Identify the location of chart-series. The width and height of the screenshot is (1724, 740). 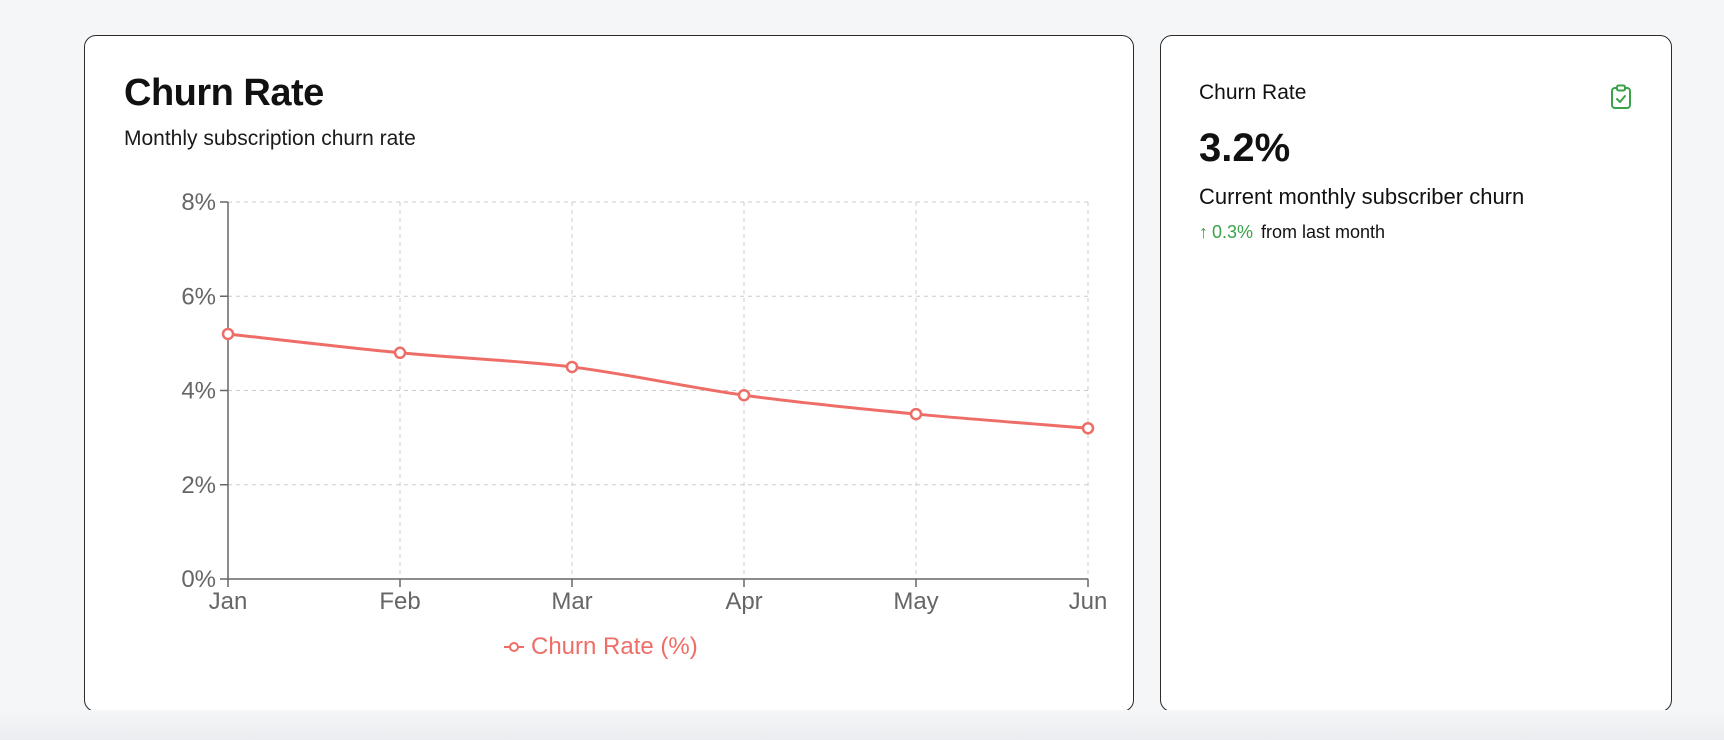
(658, 381).